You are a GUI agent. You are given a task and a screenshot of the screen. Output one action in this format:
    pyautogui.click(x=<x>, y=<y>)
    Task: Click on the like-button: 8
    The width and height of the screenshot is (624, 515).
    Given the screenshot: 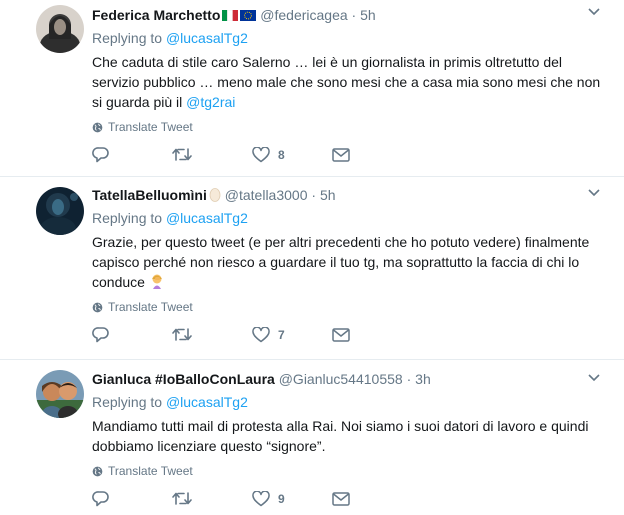 What is the action you would take?
    pyautogui.click(x=292, y=154)
    